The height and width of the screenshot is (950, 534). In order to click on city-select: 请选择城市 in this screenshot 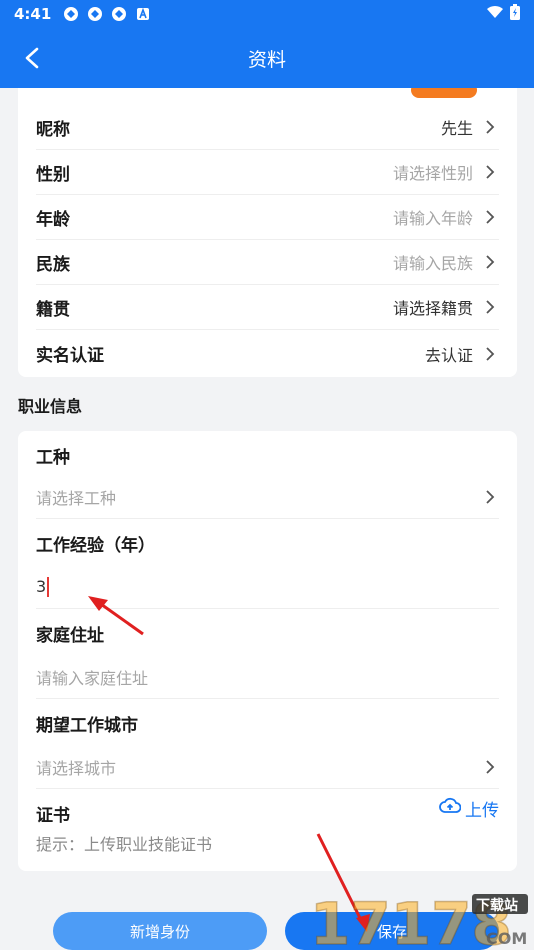, I will do `click(267, 767)`.